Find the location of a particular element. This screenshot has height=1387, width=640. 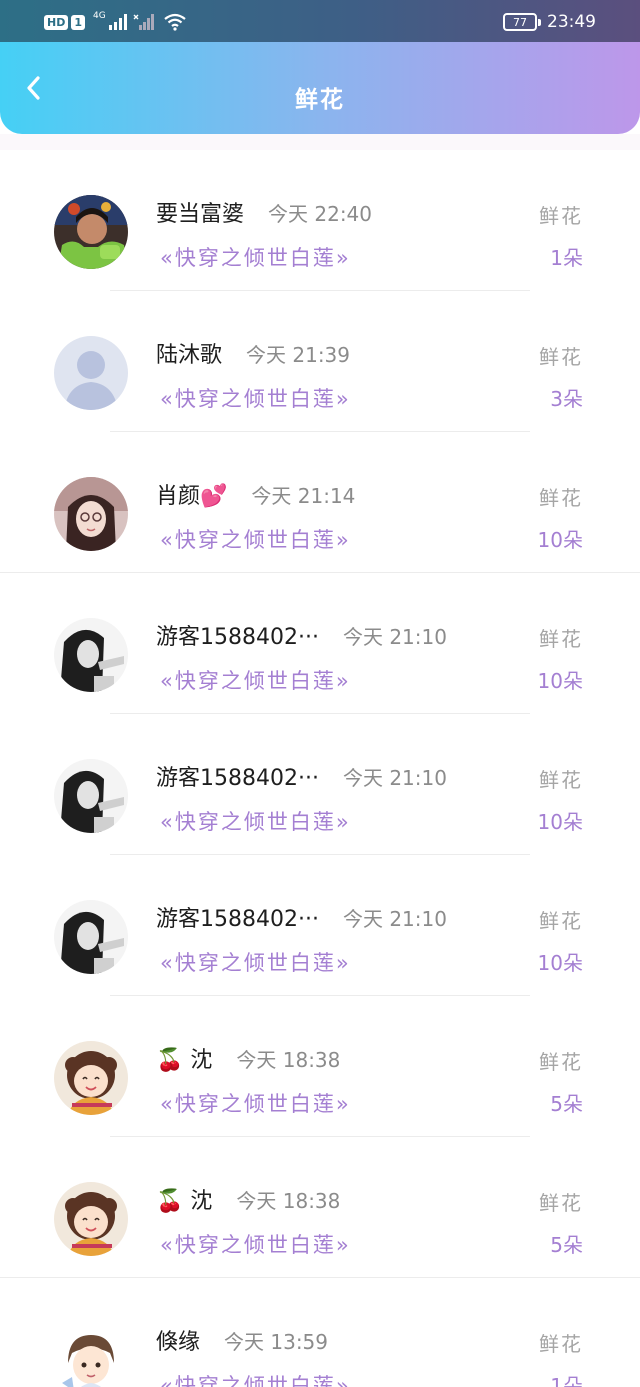

list-item: 肖颜💕 今天 21:14 «快穿之倾世白莲» 鲜花 10朵 is located at coordinates (320, 502).